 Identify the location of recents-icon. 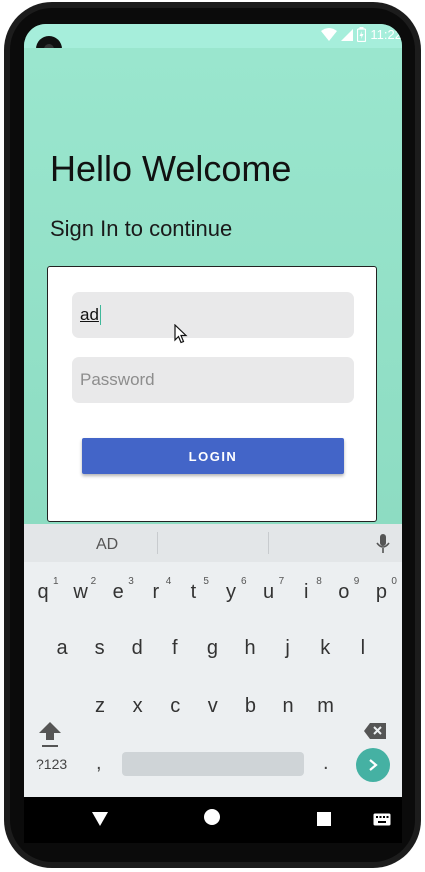
(324, 819).